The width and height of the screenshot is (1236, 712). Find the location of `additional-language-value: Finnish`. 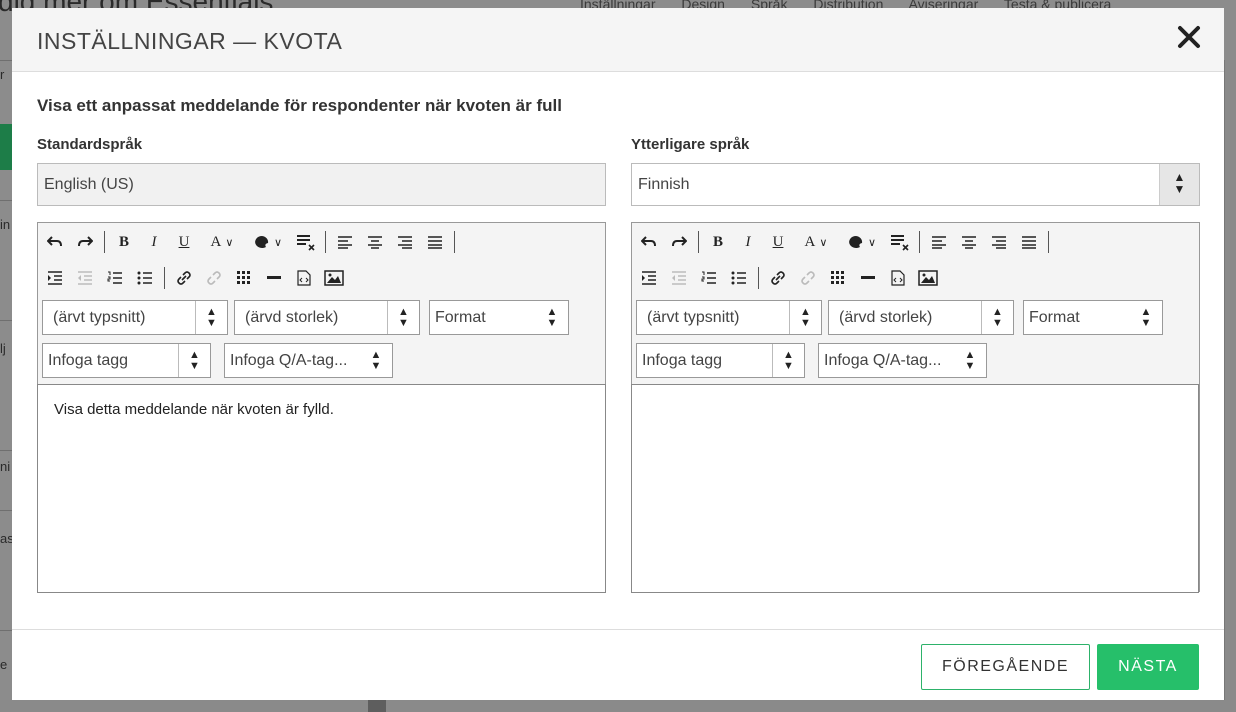

additional-language-value: Finnish is located at coordinates (664, 184).